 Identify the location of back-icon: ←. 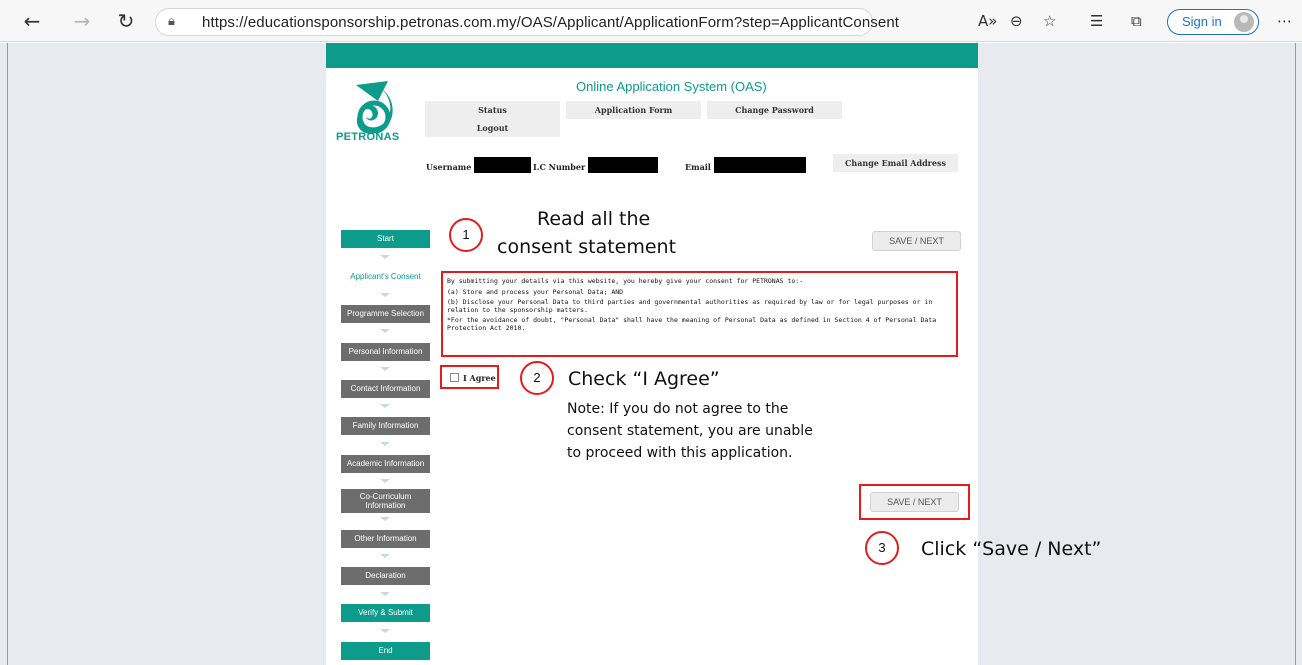
(32, 21).